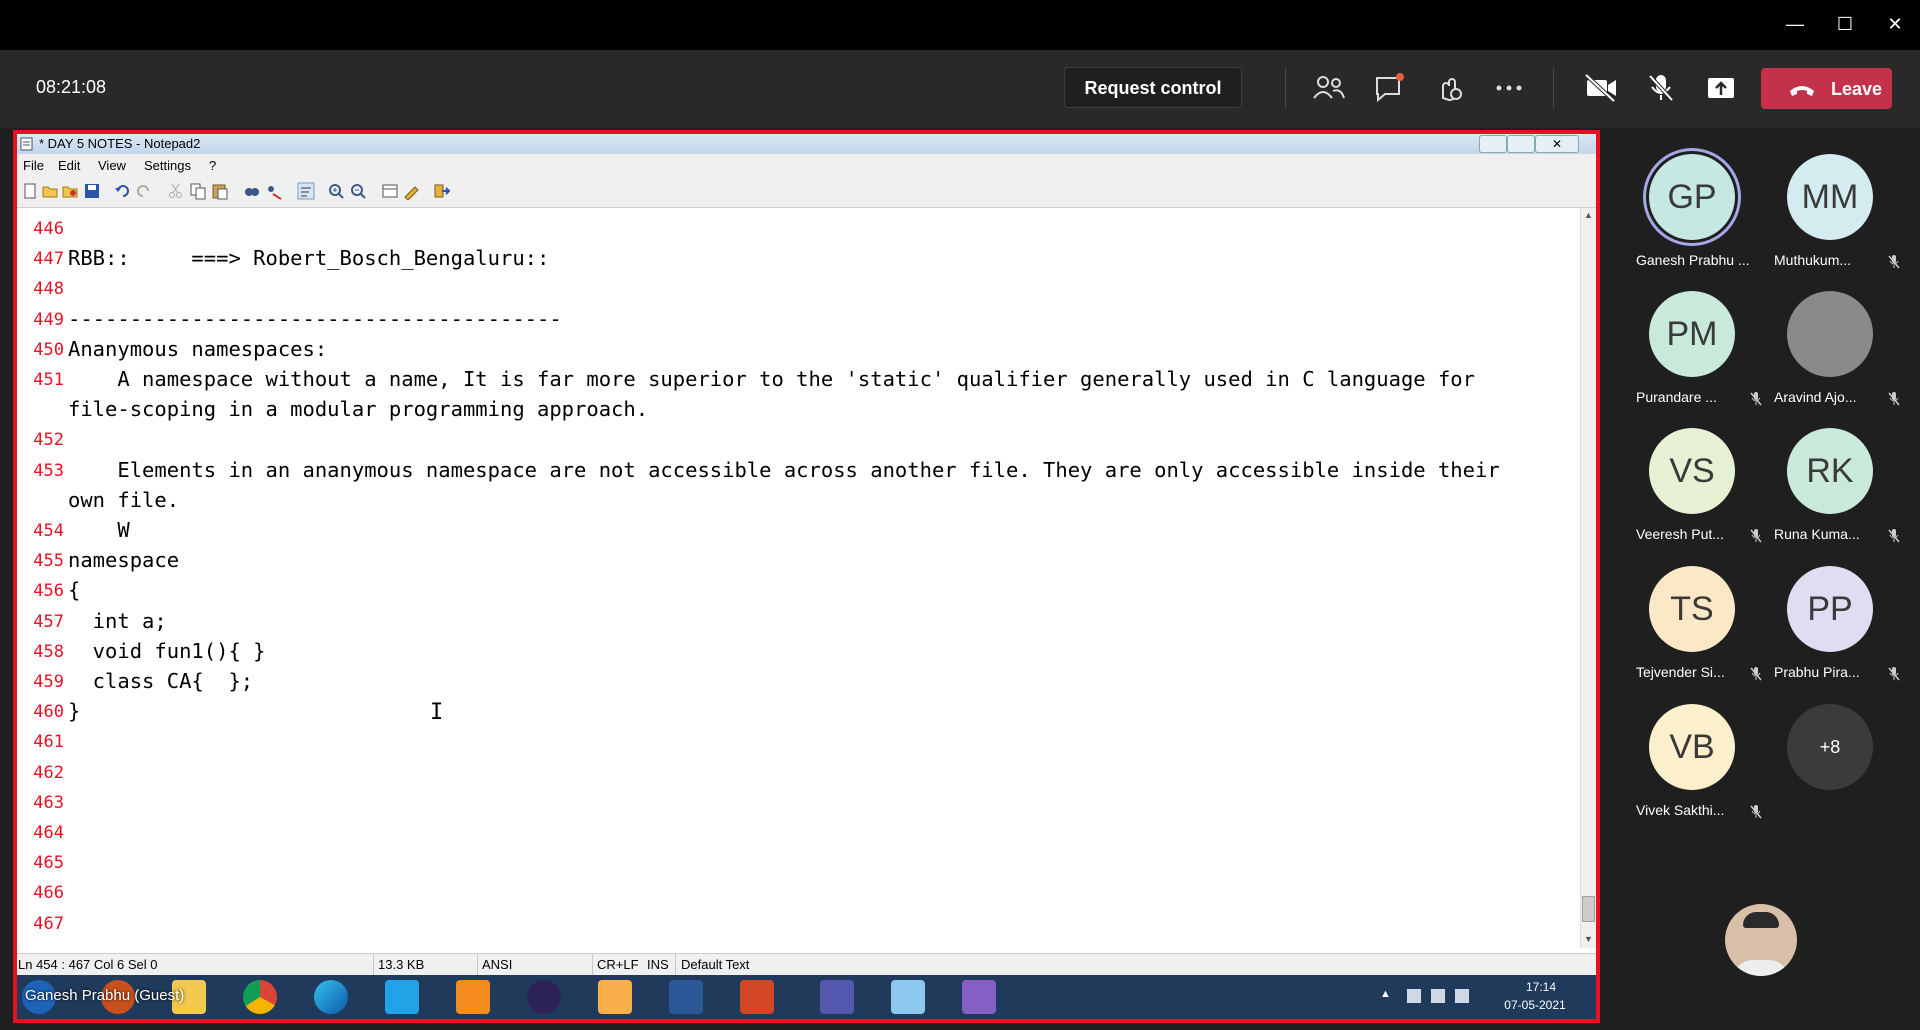 This screenshot has width=1920, height=1030. Describe the element at coordinates (92, 191) in the screenshot. I see `save-icon` at that location.